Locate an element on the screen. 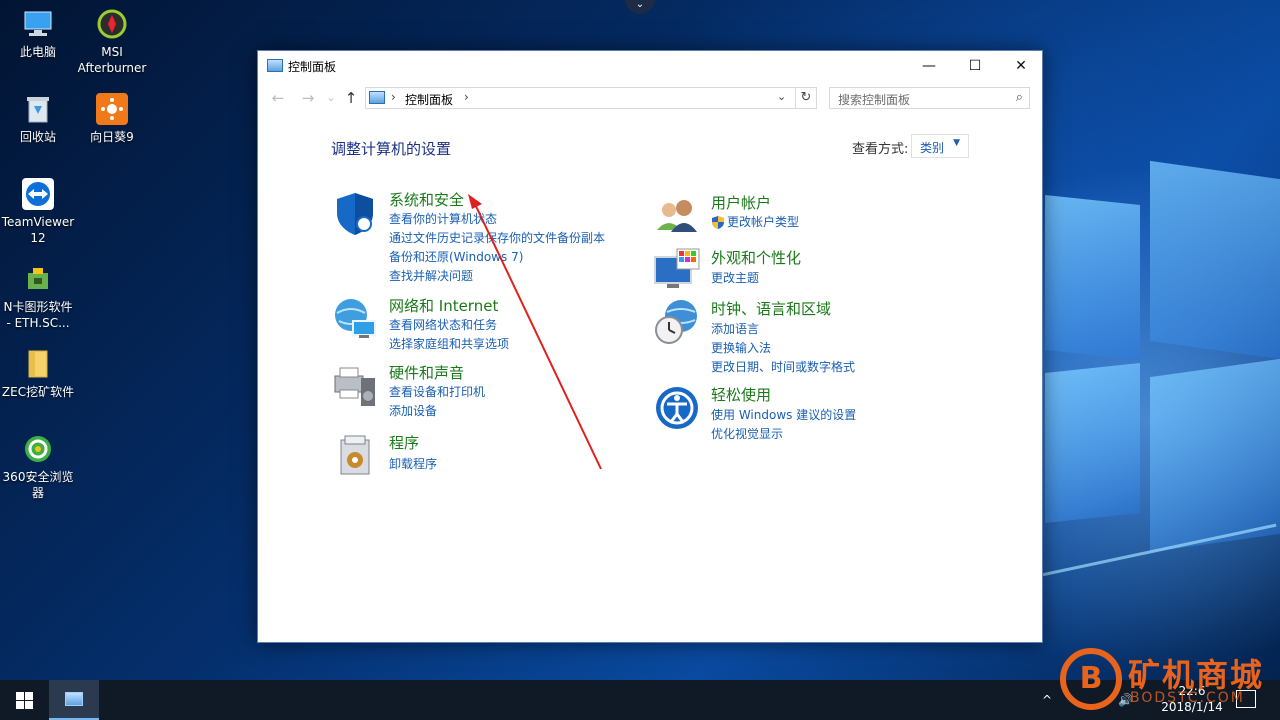 The width and height of the screenshot is (1280, 720). desktop-icon-this-pc: 此电脑 is located at coordinates (38, 34).